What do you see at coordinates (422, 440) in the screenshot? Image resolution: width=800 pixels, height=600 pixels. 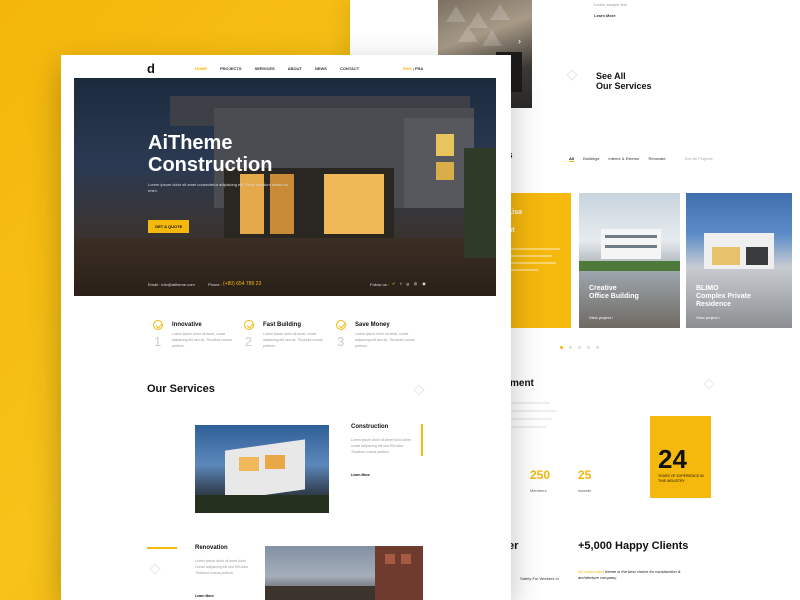 I see `accent-bar` at bounding box center [422, 440].